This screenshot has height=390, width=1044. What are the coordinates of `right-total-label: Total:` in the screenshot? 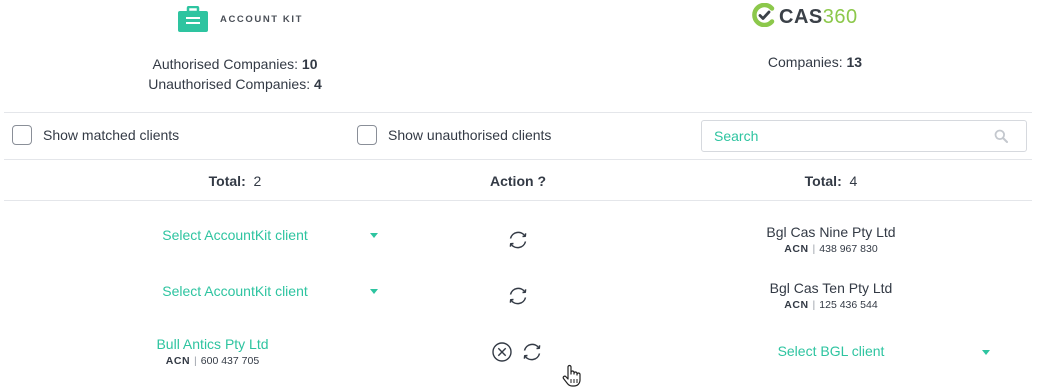 It's located at (823, 181).